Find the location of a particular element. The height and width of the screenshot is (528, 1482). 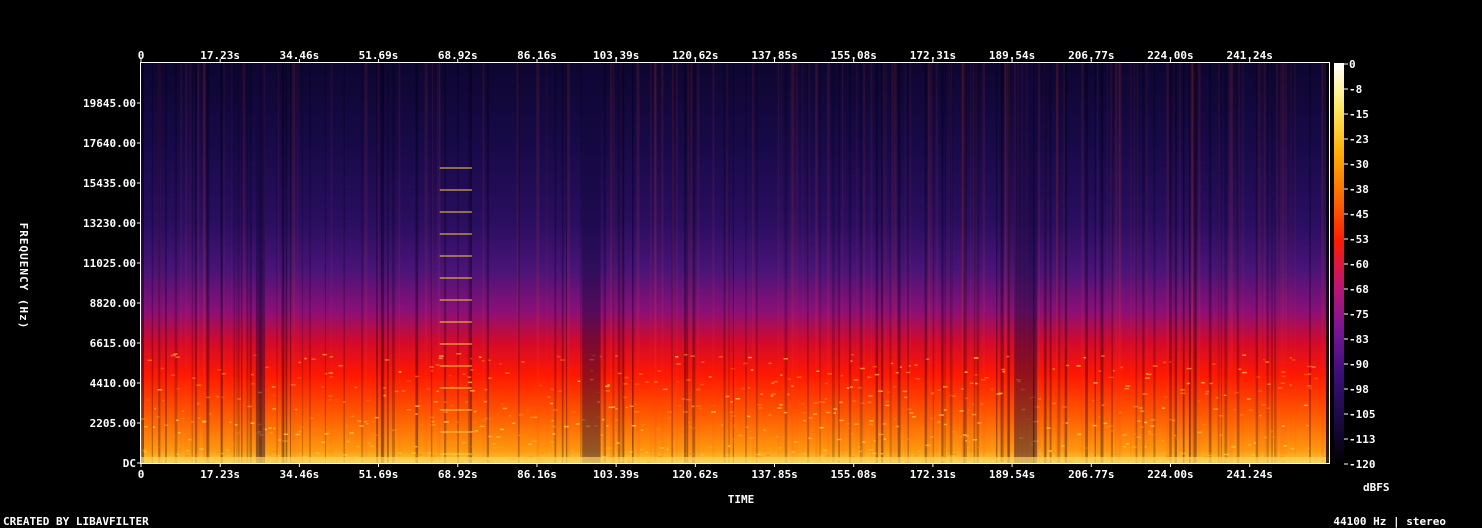

x-tick-label-bottom: 241.24s is located at coordinates (1249, 474).